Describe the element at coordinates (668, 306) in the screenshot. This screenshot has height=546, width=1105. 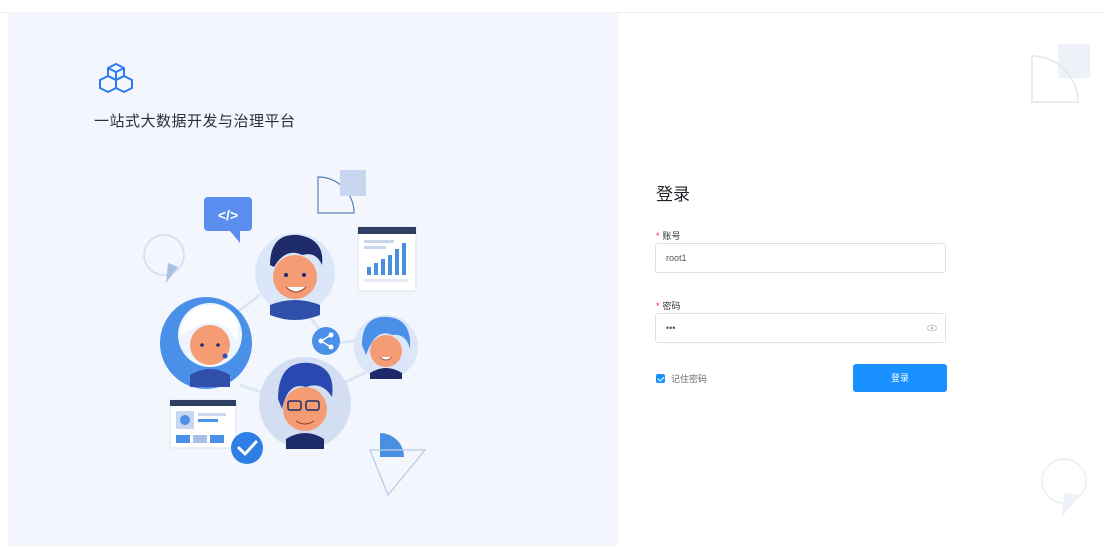
I see `password-label: * 密码` at that location.